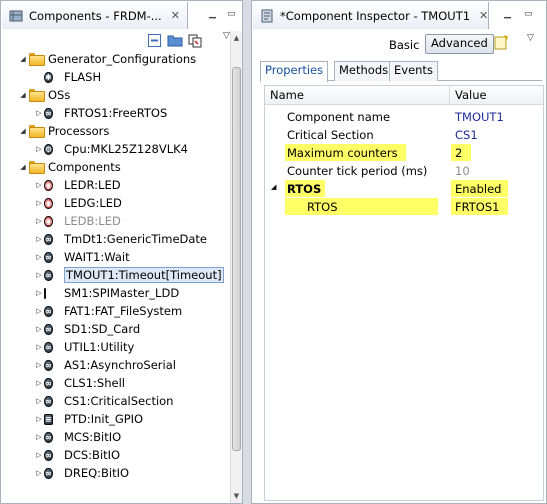 The image size is (547, 504). Describe the element at coordinates (458, 153) in the screenshot. I see `property-value: 2` at that location.